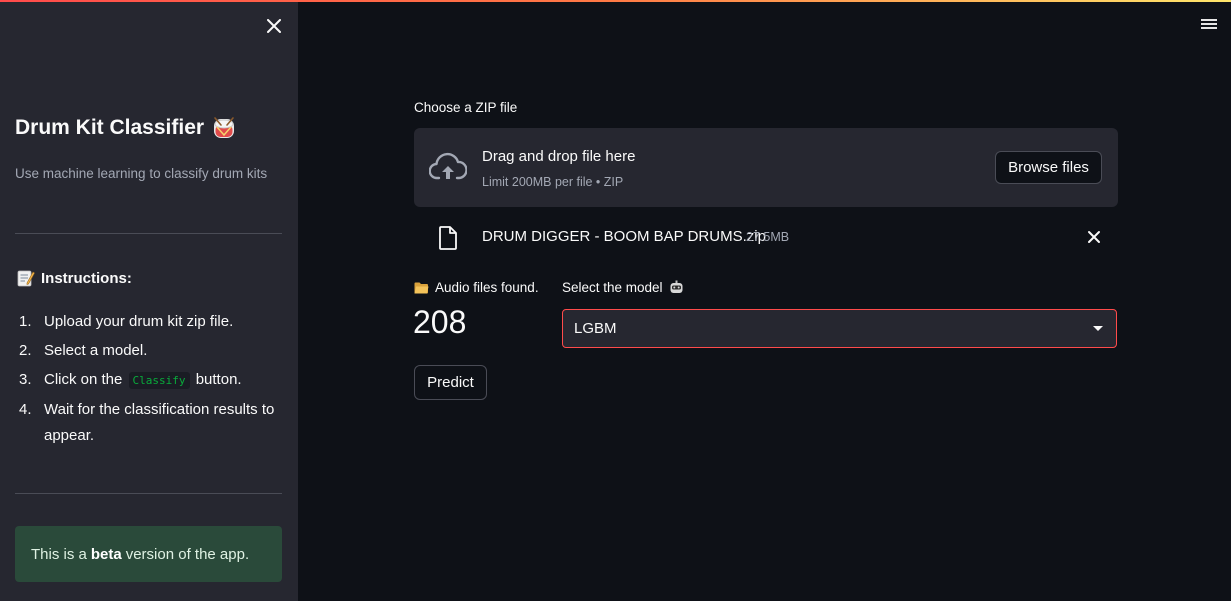 This screenshot has width=1231, height=601. I want to click on drum-icon, so click(224, 128).